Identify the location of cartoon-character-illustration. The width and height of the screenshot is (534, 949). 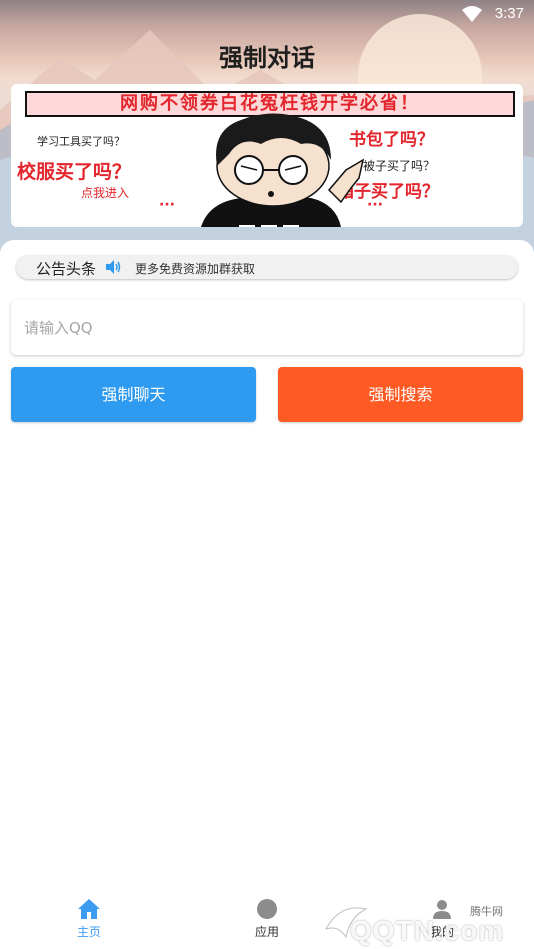
(283, 170).